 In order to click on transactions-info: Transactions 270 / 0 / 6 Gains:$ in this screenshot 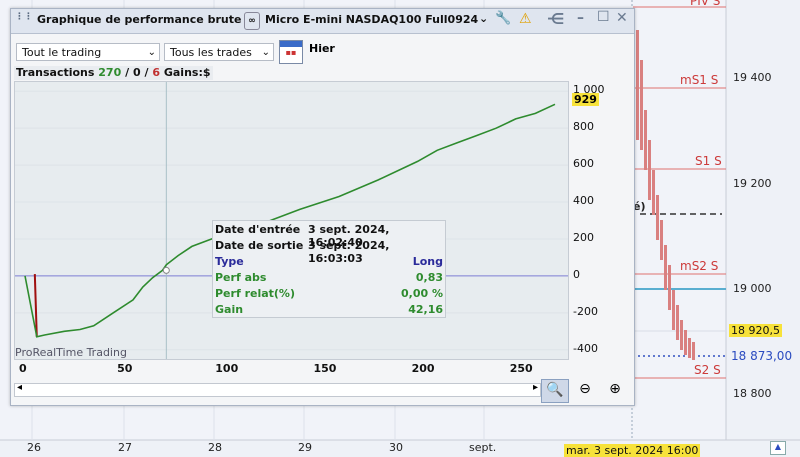, I will do `click(113, 73)`.